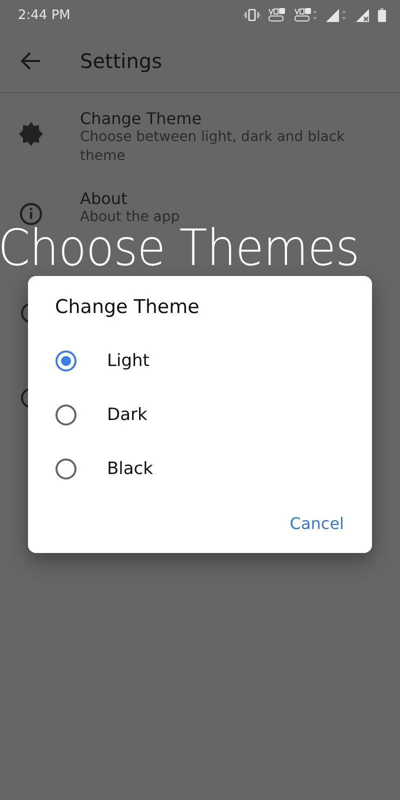  What do you see at coordinates (127, 307) in the screenshot?
I see `dialog-title: Change Theme` at bounding box center [127, 307].